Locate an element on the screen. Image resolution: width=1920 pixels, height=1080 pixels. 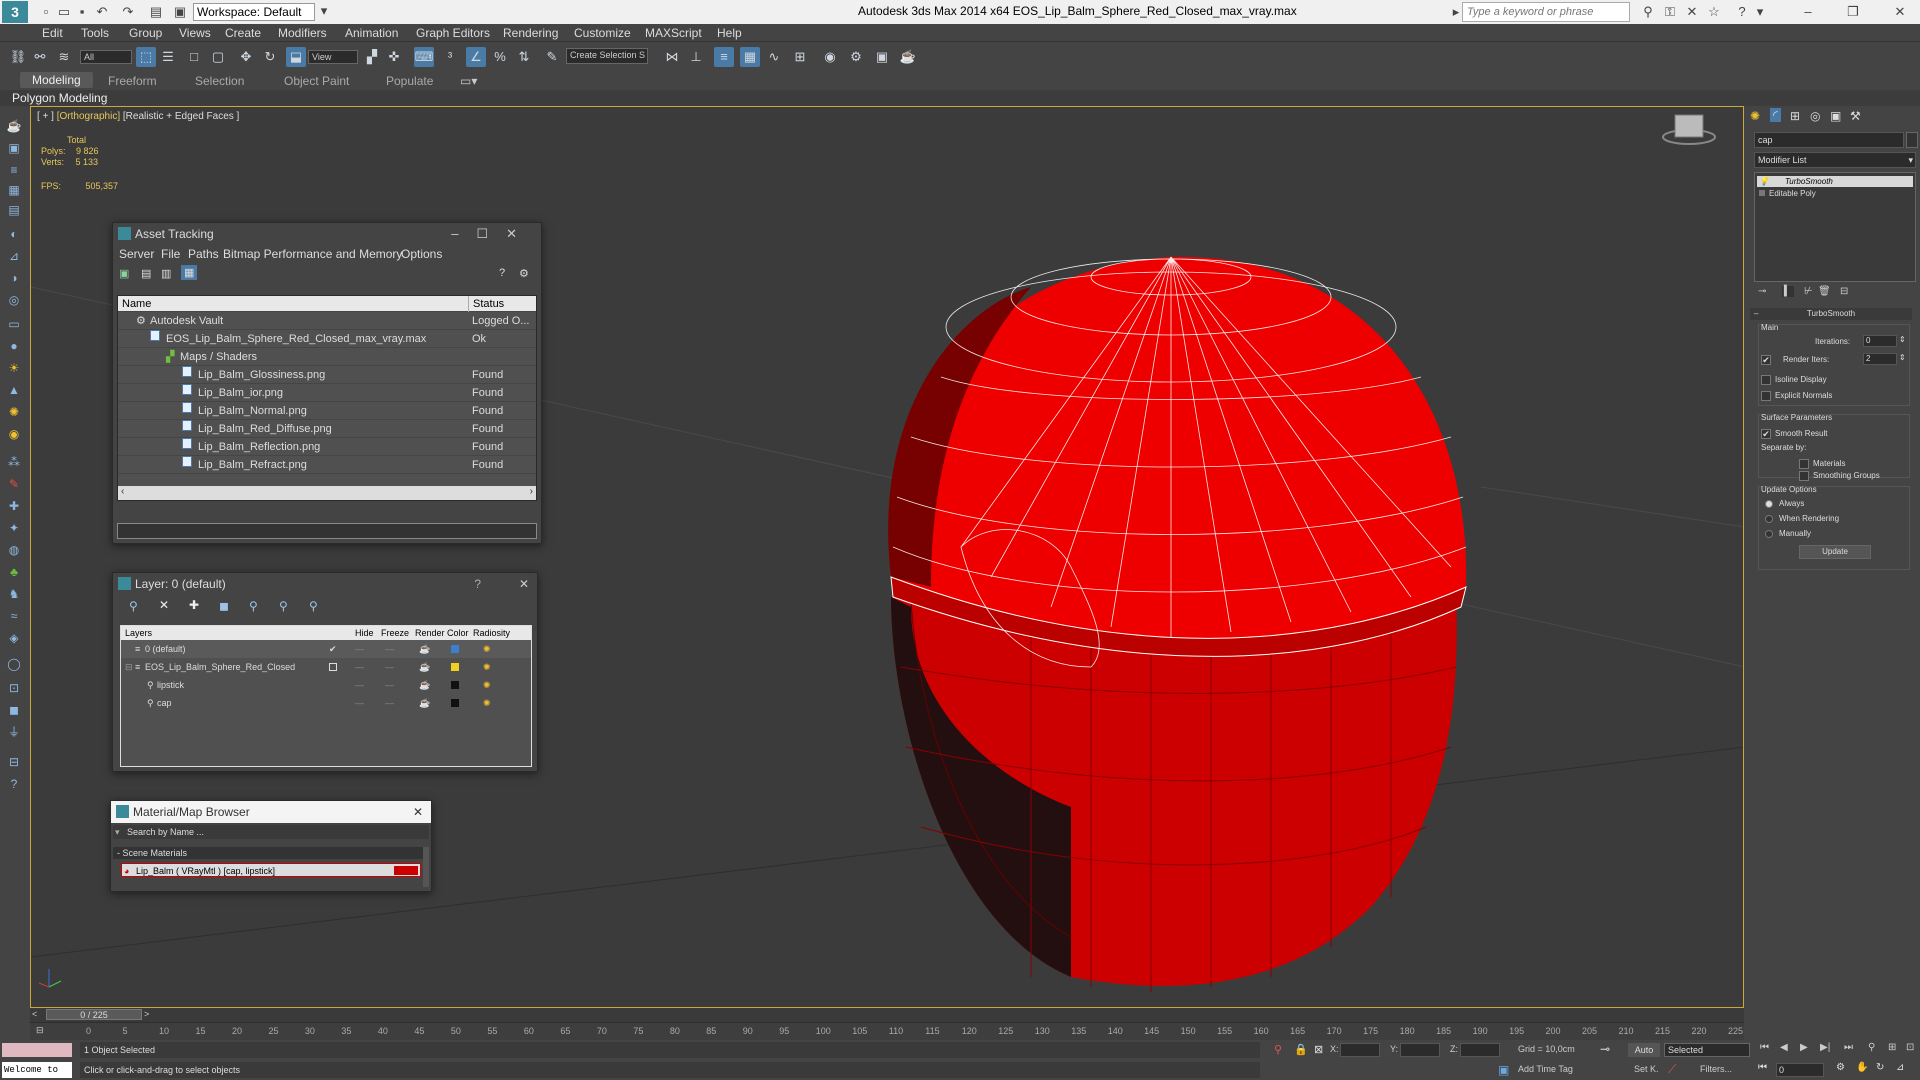
material-browser-titlebar: Material/Map Browser ✕ is located at coordinates (271, 812).